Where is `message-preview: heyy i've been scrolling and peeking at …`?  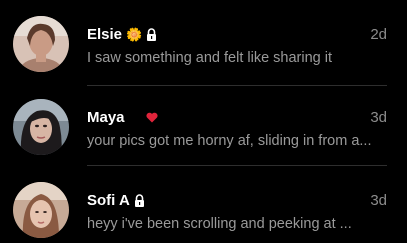
message-preview: heyy i've been scrolling and peeking at … is located at coordinates (219, 224).